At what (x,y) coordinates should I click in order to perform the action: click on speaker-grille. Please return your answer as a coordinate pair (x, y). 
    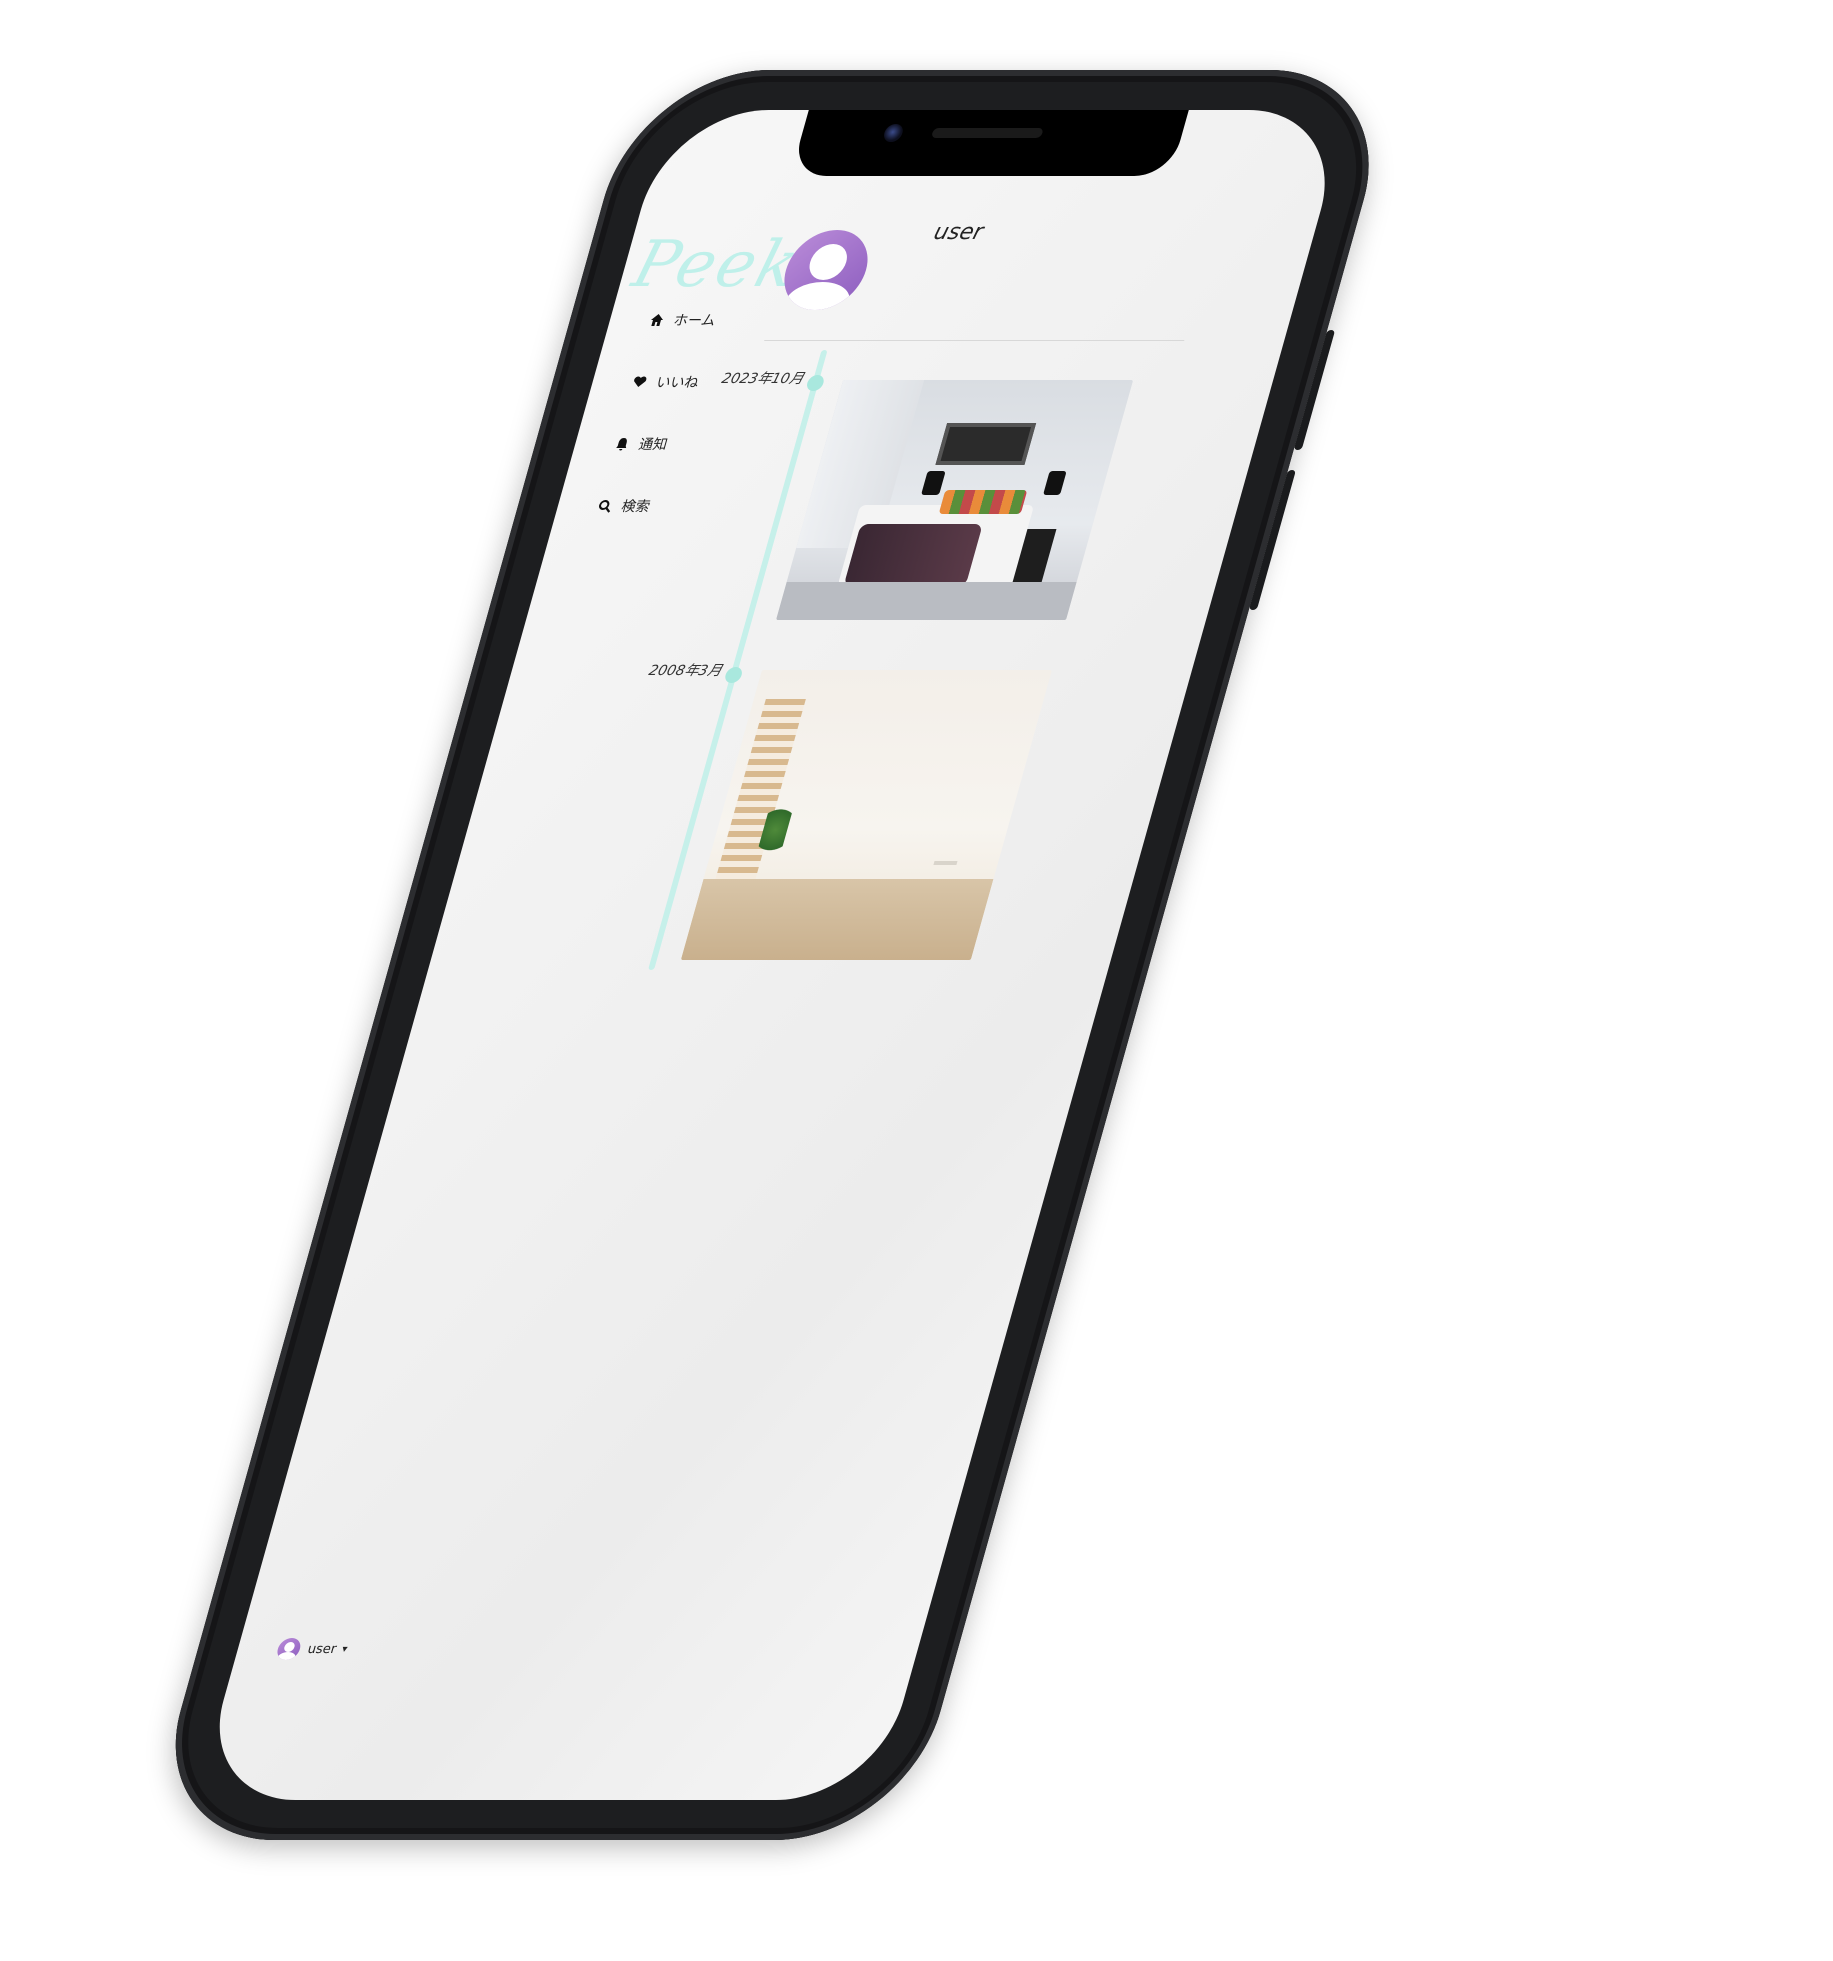
    Looking at the image, I should click on (987, 133).